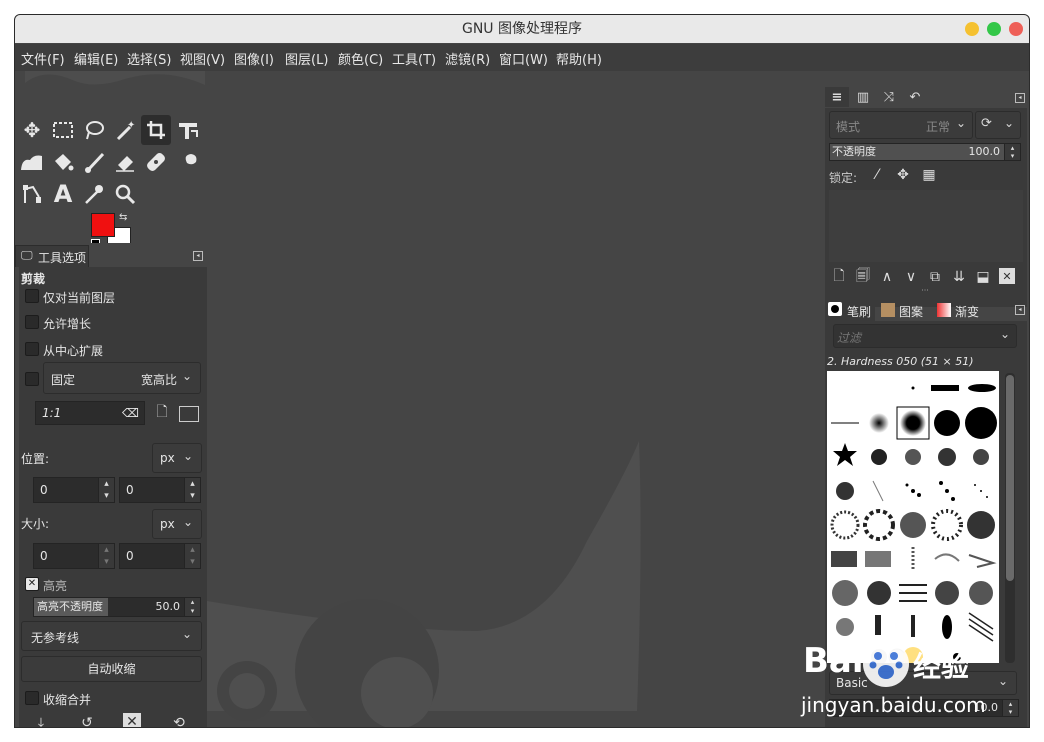 The width and height of the screenshot is (1044, 742). I want to click on free-select-tool-icon, so click(94, 130).